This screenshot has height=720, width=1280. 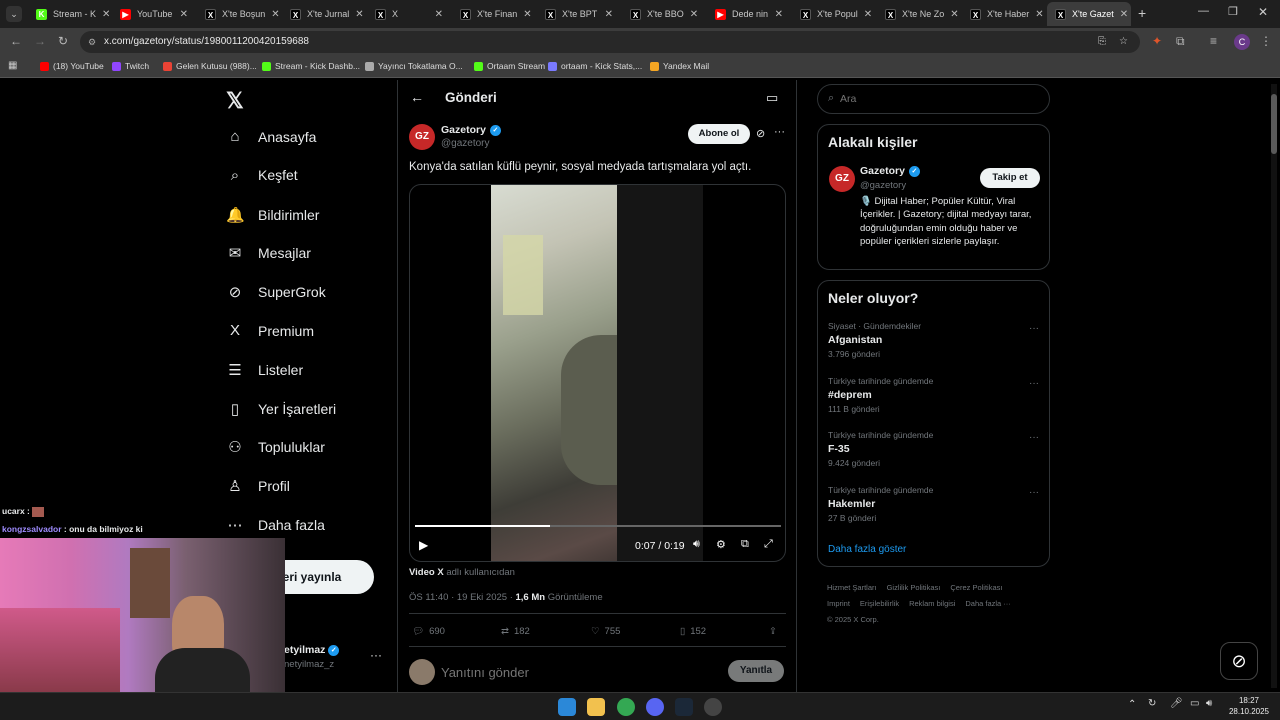 What do you see at coordinates (275, 447) in the screenshot?
I see `sidebar-item-communities: ⚇ Topluluklar` at bounding box center [275, 447].